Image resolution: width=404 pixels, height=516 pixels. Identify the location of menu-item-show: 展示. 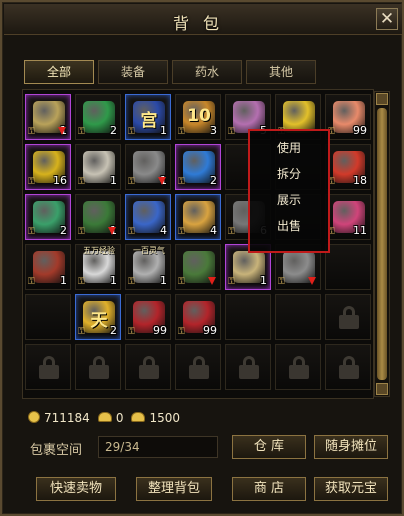
(289, 199).